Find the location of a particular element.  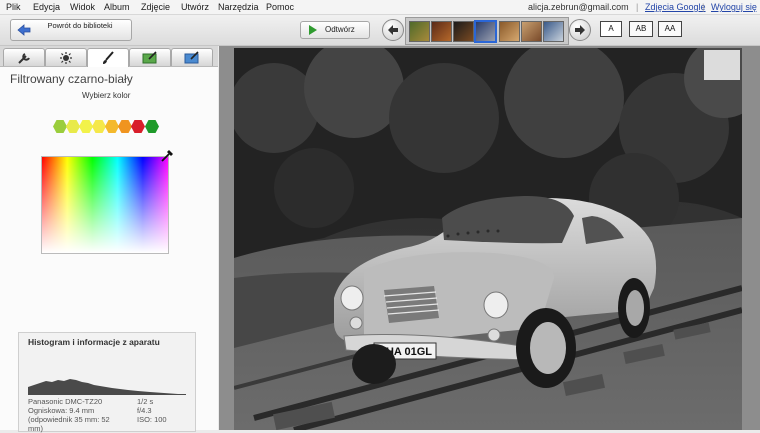

tab-basic-fixes is located at coordinates (24, 57).